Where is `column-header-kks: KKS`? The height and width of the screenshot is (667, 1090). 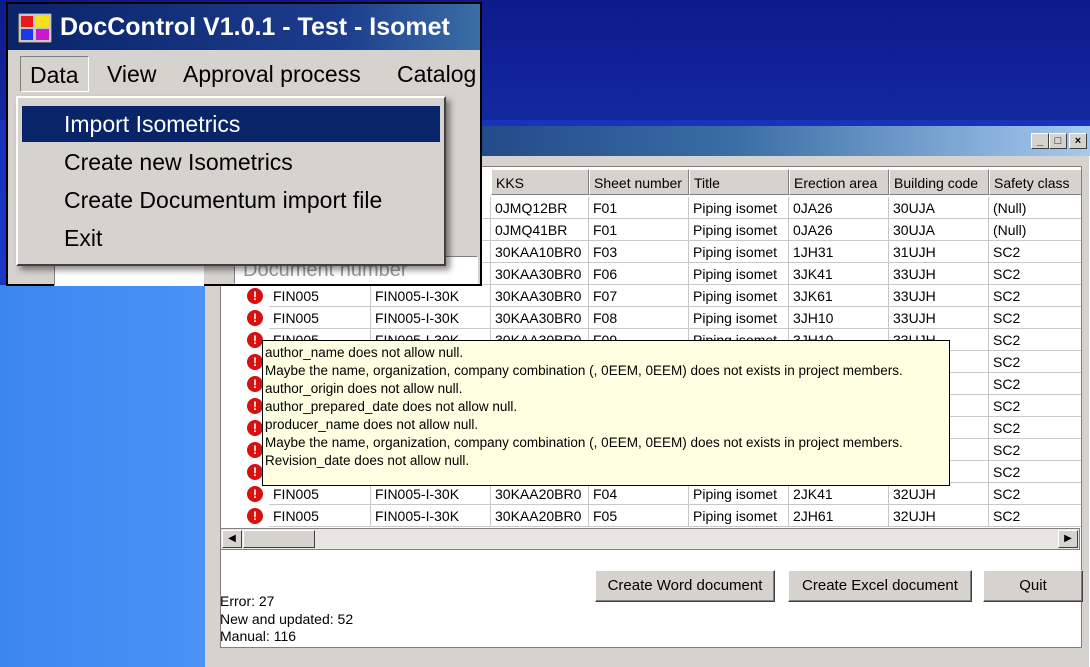
column-header-kks: KKS is located at coordinates (540, 182).